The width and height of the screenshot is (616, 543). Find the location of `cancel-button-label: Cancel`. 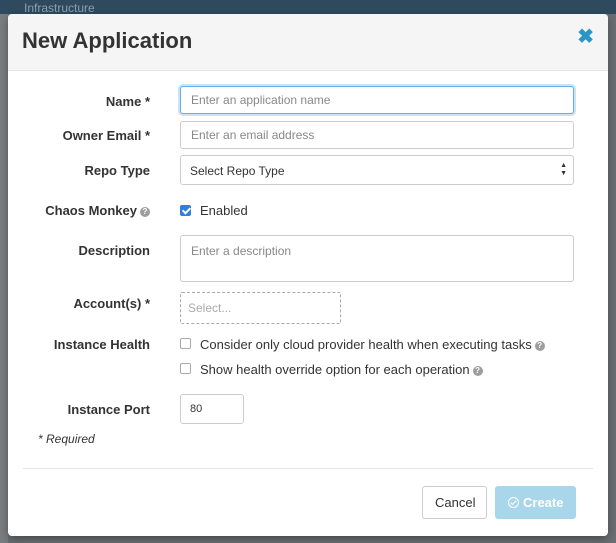

cancel-button-label: Cancel is located at coordinates (455, 502).